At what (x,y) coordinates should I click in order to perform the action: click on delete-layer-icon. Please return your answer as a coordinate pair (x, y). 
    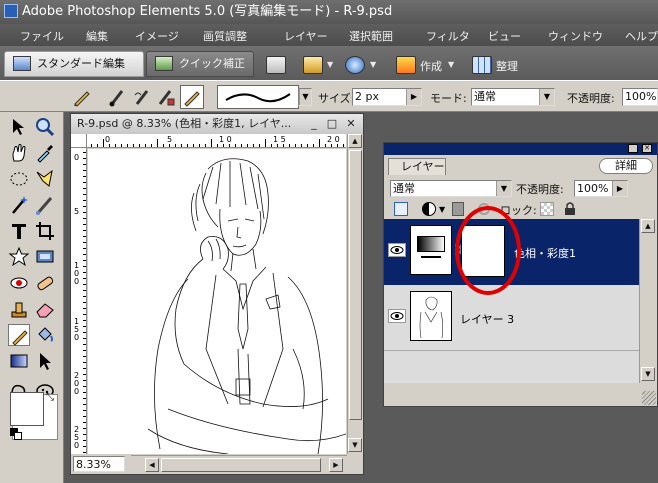
    Looking at the image, I should click on (458, 209).